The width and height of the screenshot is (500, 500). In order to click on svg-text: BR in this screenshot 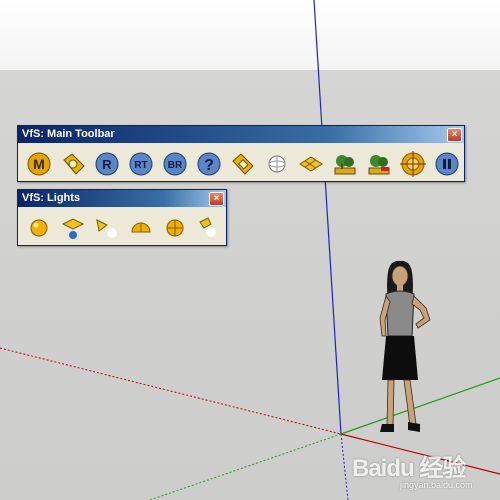, I will do `click(175, 165)`.